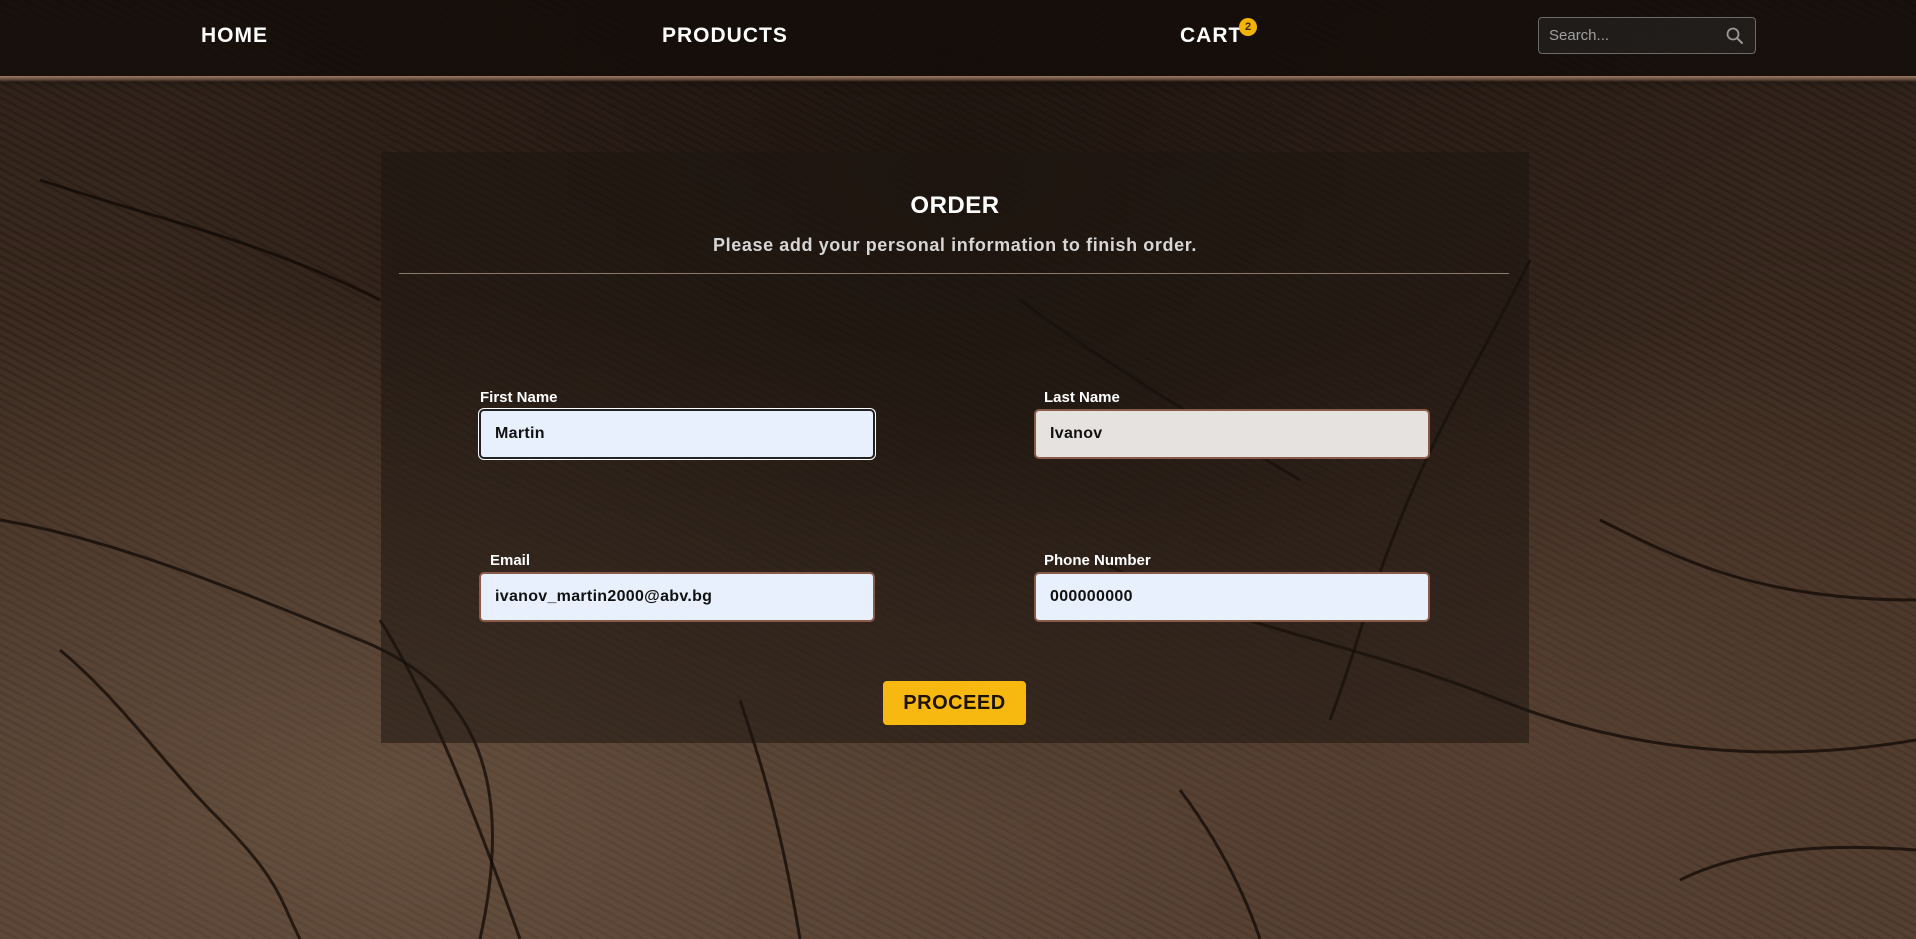 The height and width of the screenshot is (939, 1916). I want to click on page-title: ORDER, so click(955, 205).